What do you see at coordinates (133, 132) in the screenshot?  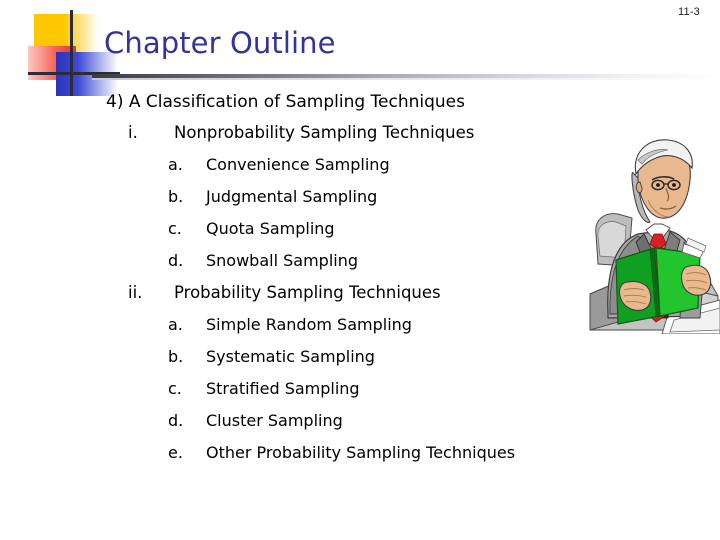 I see `outline-section-marker: i.` at bounding box center [133, 132].